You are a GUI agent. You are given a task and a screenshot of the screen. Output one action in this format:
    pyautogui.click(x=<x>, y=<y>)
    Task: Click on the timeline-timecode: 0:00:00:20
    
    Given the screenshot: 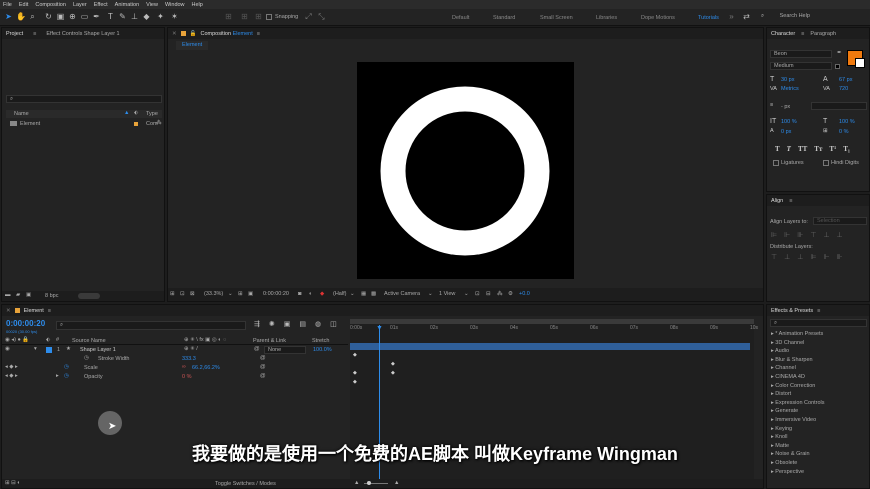 What is the action you would take?
    pyautogui.click(x=25, y=323)
    